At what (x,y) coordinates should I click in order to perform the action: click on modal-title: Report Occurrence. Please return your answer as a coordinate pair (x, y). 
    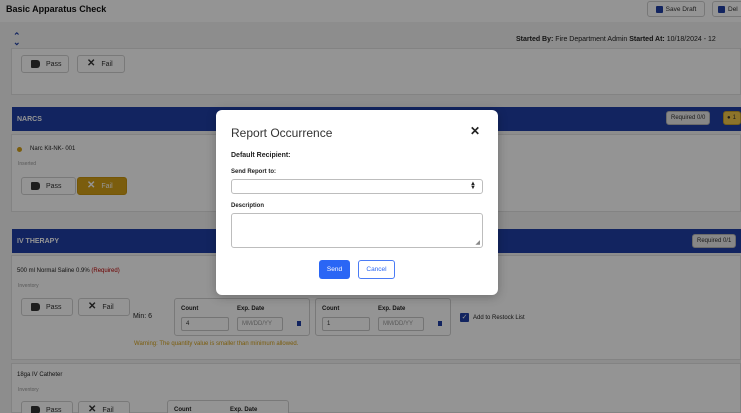
    Looking at the image, I should click on (282, 133).